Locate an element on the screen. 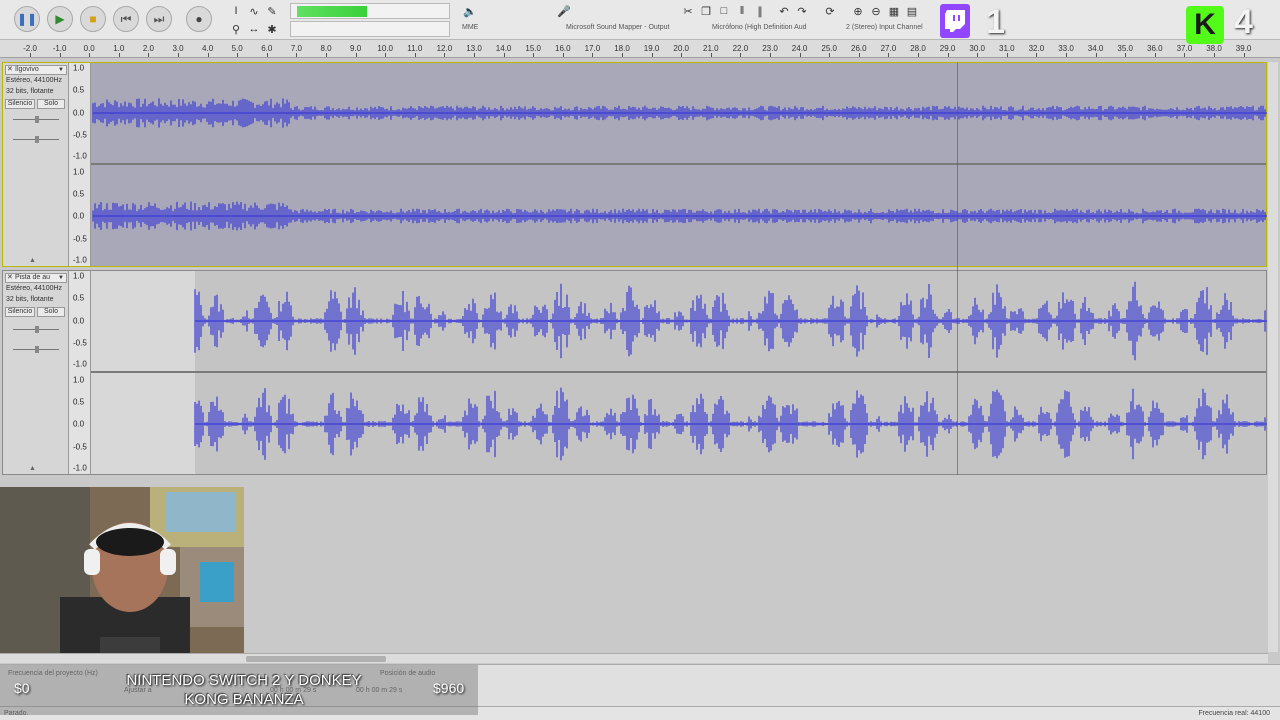 This screenshot has height=720, width=1280. pause-button: ❚❚ is located at coordinates (27, 19).